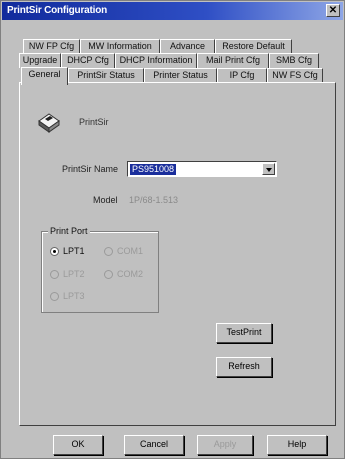 Image resolution: width=345 pixels, height=459 pixels. I want to click on cancel-button: Cancel, so click(154, 445).